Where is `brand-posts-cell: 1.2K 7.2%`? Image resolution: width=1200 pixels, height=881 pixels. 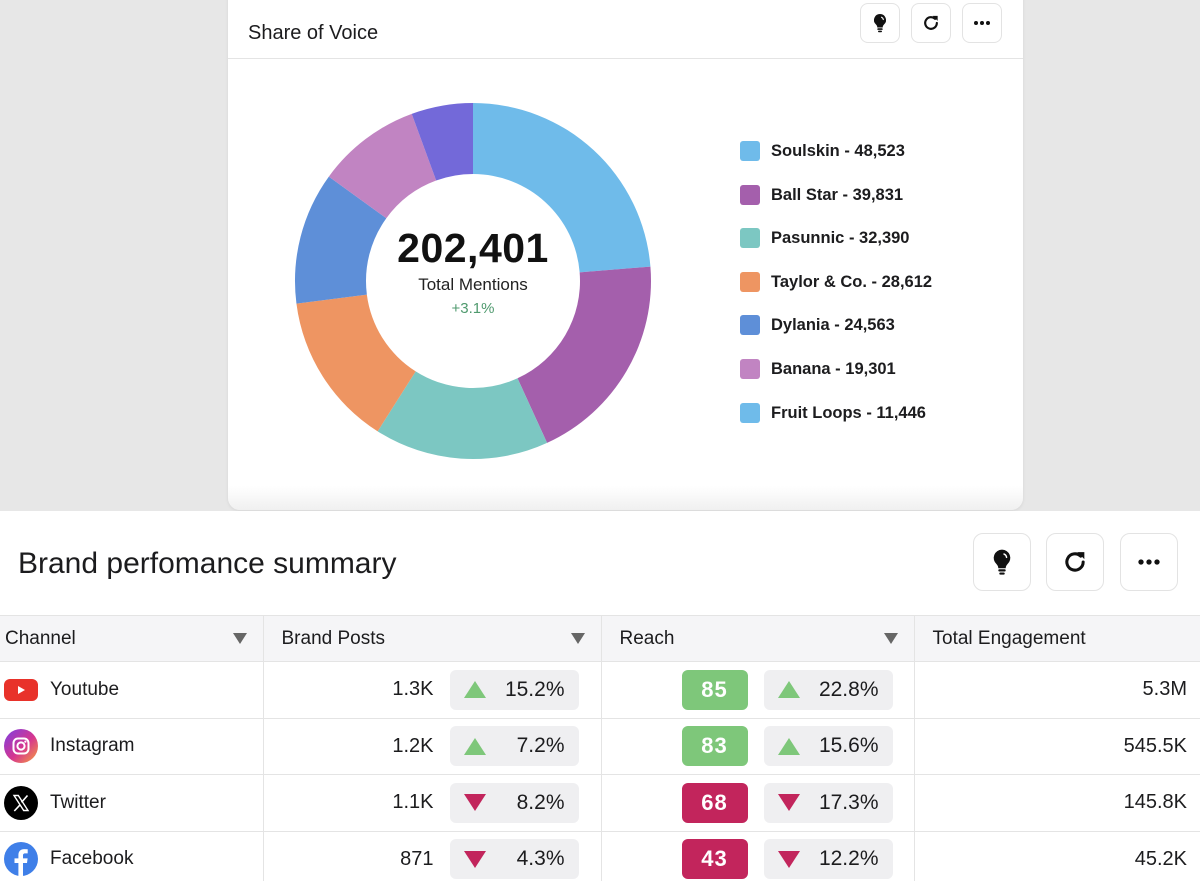
brand-posts-cell: 1.2K 7.2% is located at coordinates (431, 746).